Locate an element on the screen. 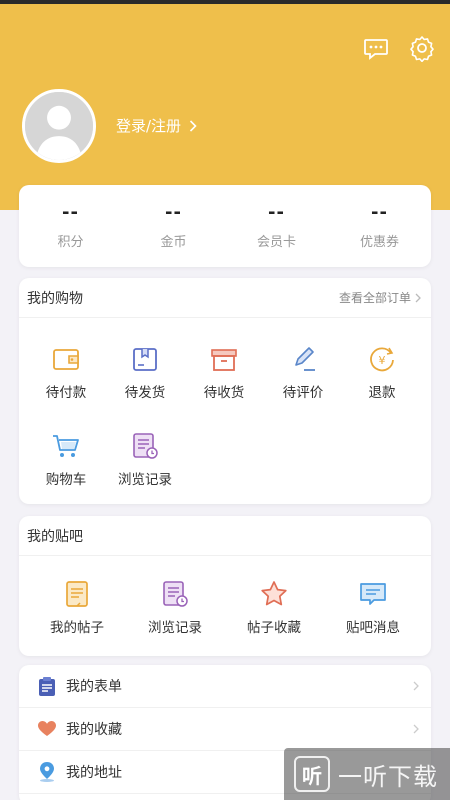  tieba-grid: 我的帖子 浏览记录 帖子收藏 贴吧消息 is located at coordinates (225, 606).